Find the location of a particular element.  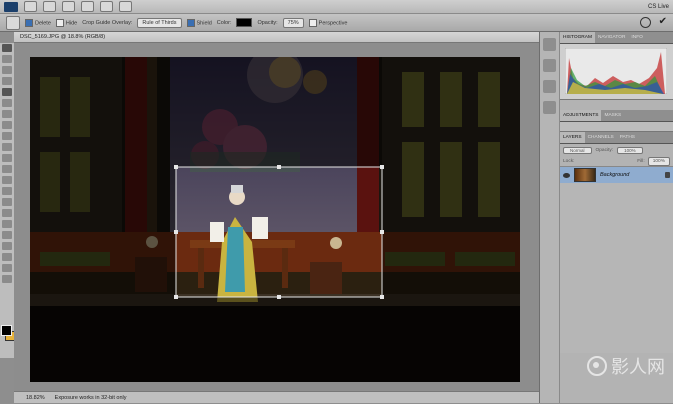

clone-source-panel-icon is located at coordinates (549, 86).